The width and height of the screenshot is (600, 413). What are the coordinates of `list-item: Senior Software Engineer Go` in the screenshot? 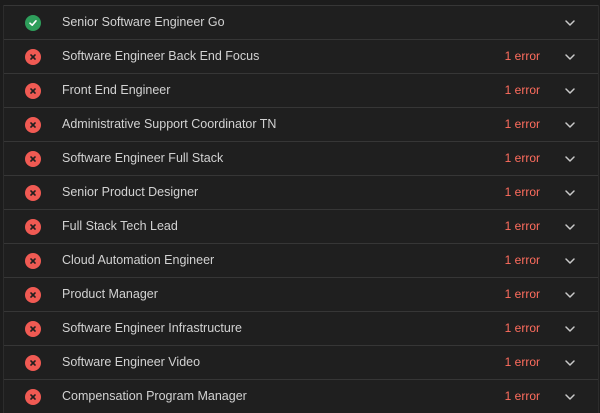 It's located at (301, 22).